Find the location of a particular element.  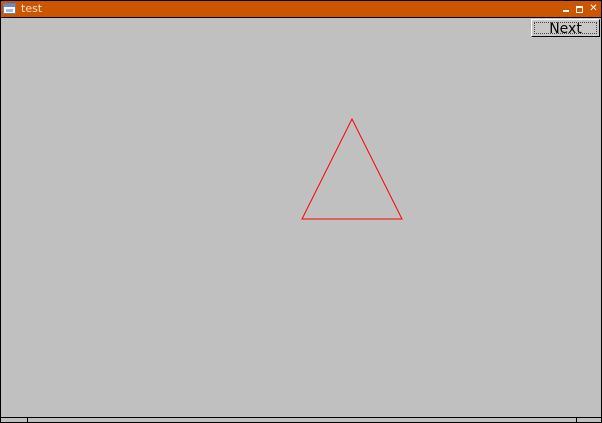

close-icon: ✕ is located at coordinates (593, 9).